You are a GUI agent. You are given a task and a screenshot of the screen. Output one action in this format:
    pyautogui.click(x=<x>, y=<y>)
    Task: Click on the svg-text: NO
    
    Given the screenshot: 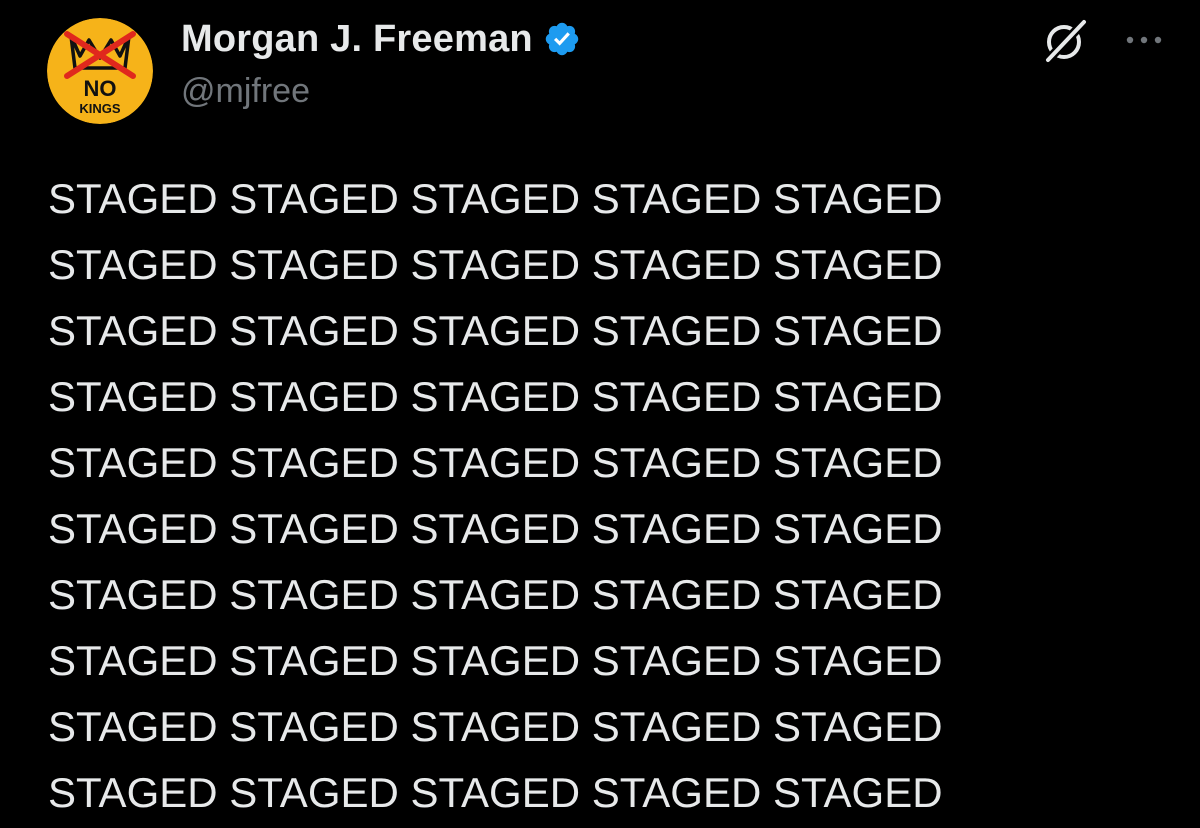 What is the action you would take?
    pyautogui.click(x=100, y=88)
    